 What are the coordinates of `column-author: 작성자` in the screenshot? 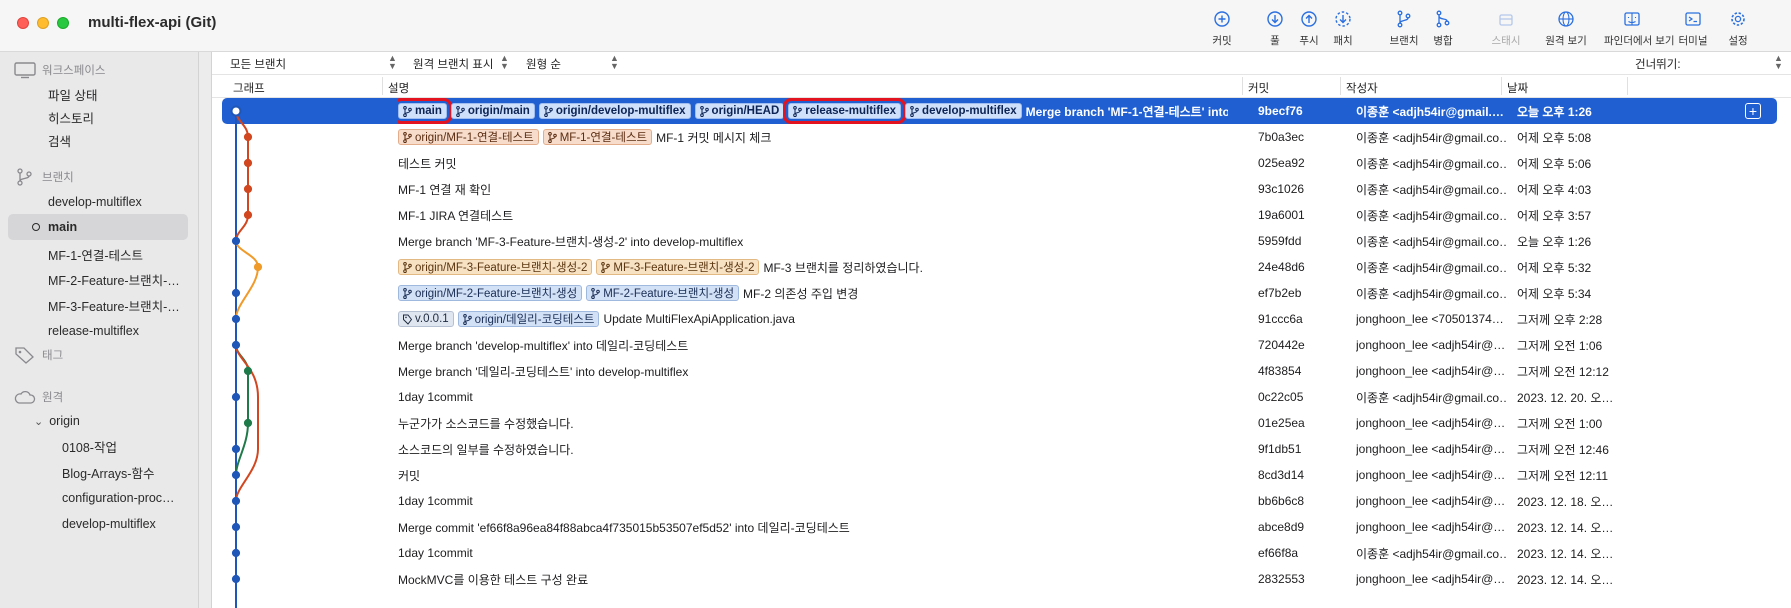 It's located at (1362, 88).